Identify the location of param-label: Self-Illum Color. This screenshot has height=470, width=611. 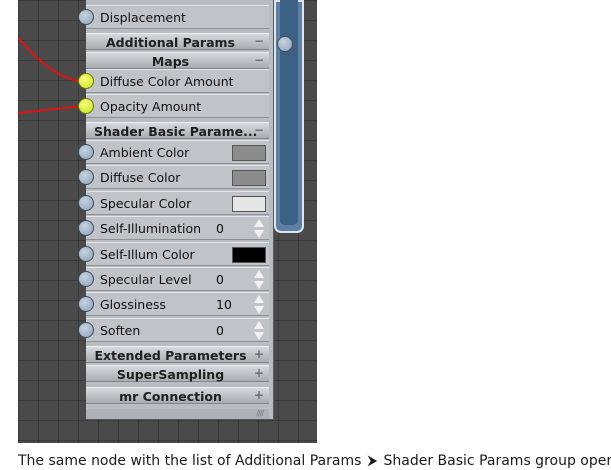
(147, 254).